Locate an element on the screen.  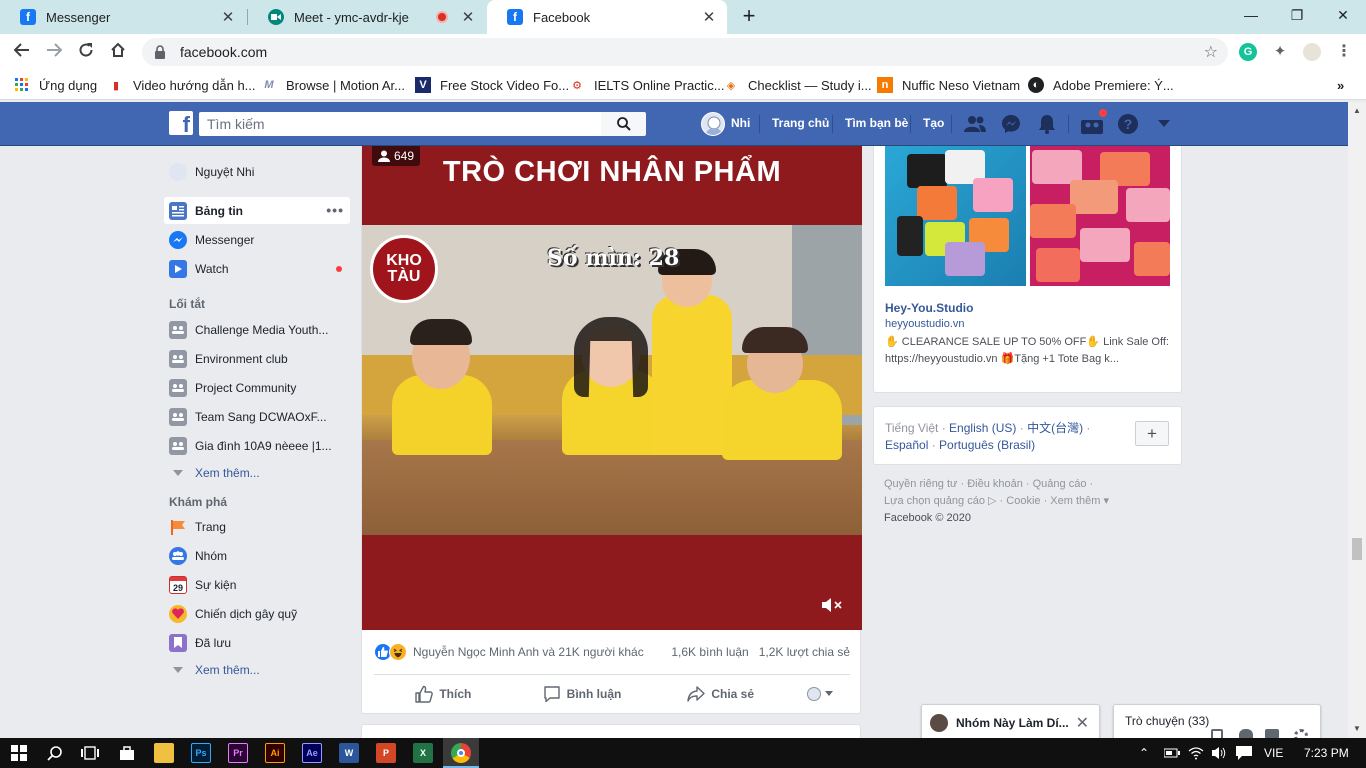
chat-sidebar-tab: Trò chuyện (33) is located at coordinates (1217, 723).